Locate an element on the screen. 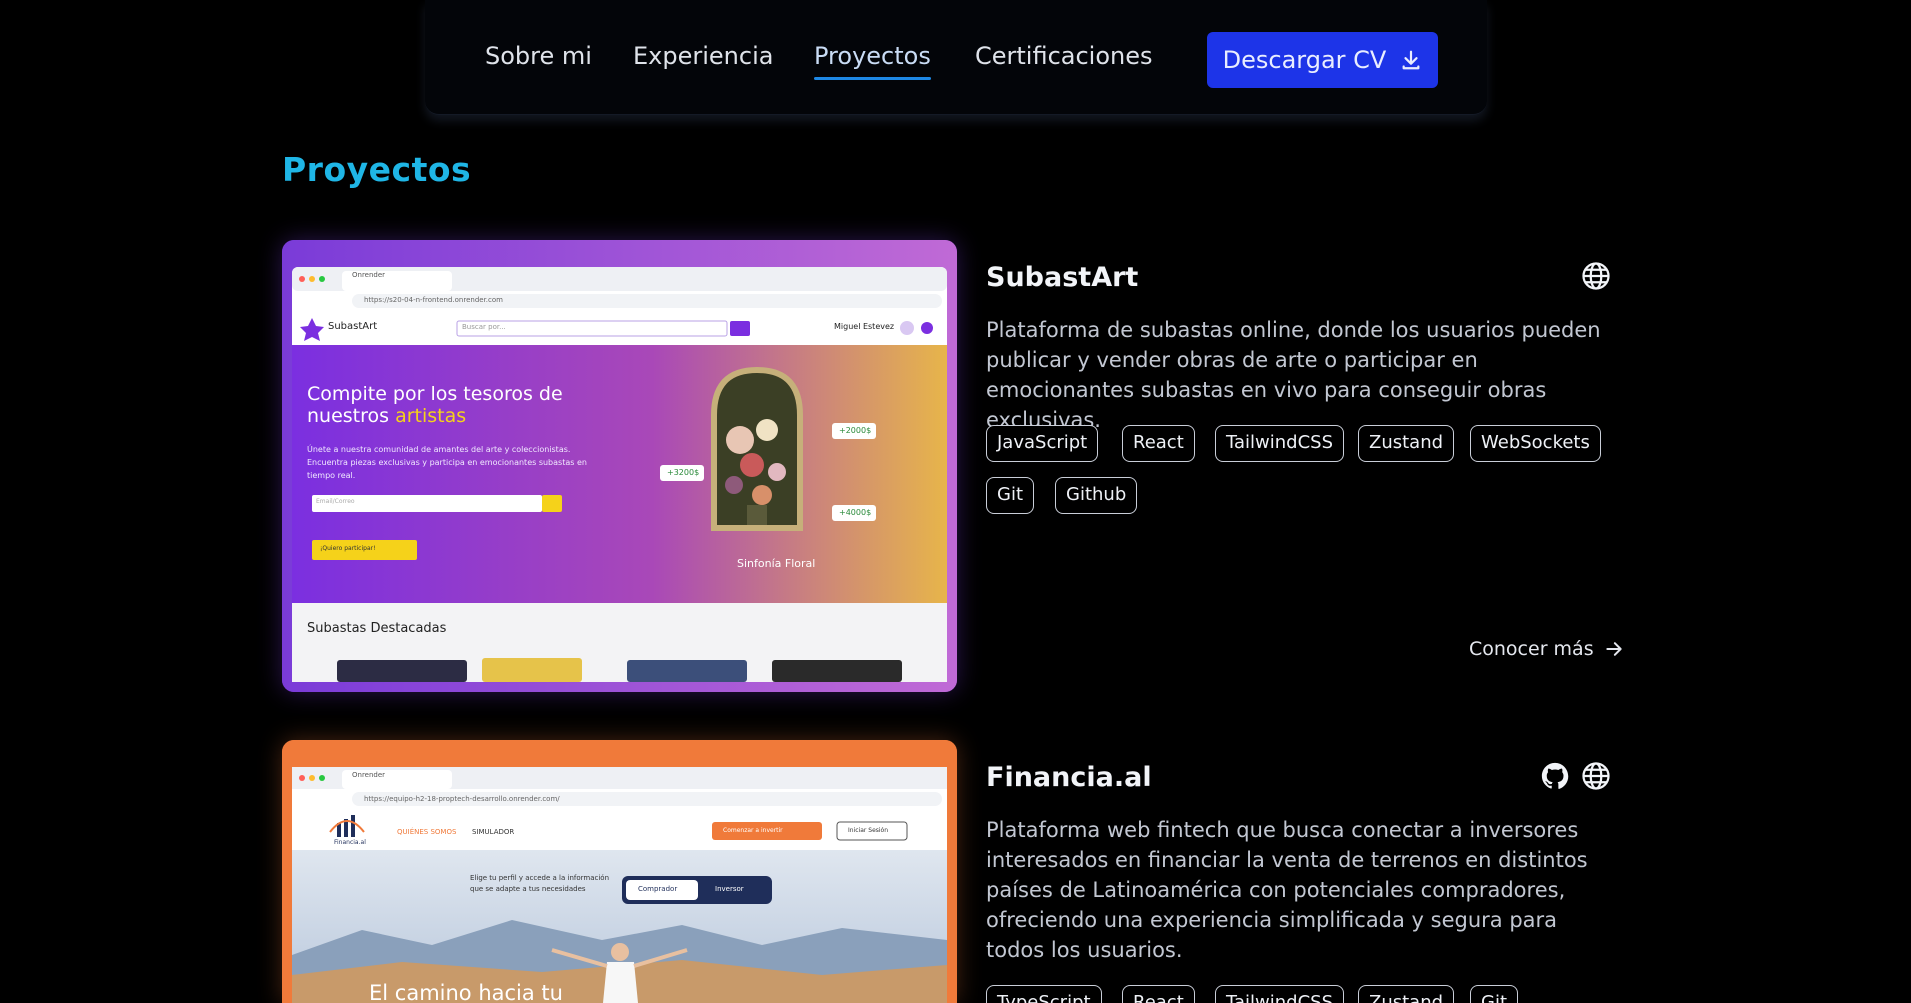 This screenshot has height=1003, width=1911. tag-github: Github is located at coordinates (1096, 495).